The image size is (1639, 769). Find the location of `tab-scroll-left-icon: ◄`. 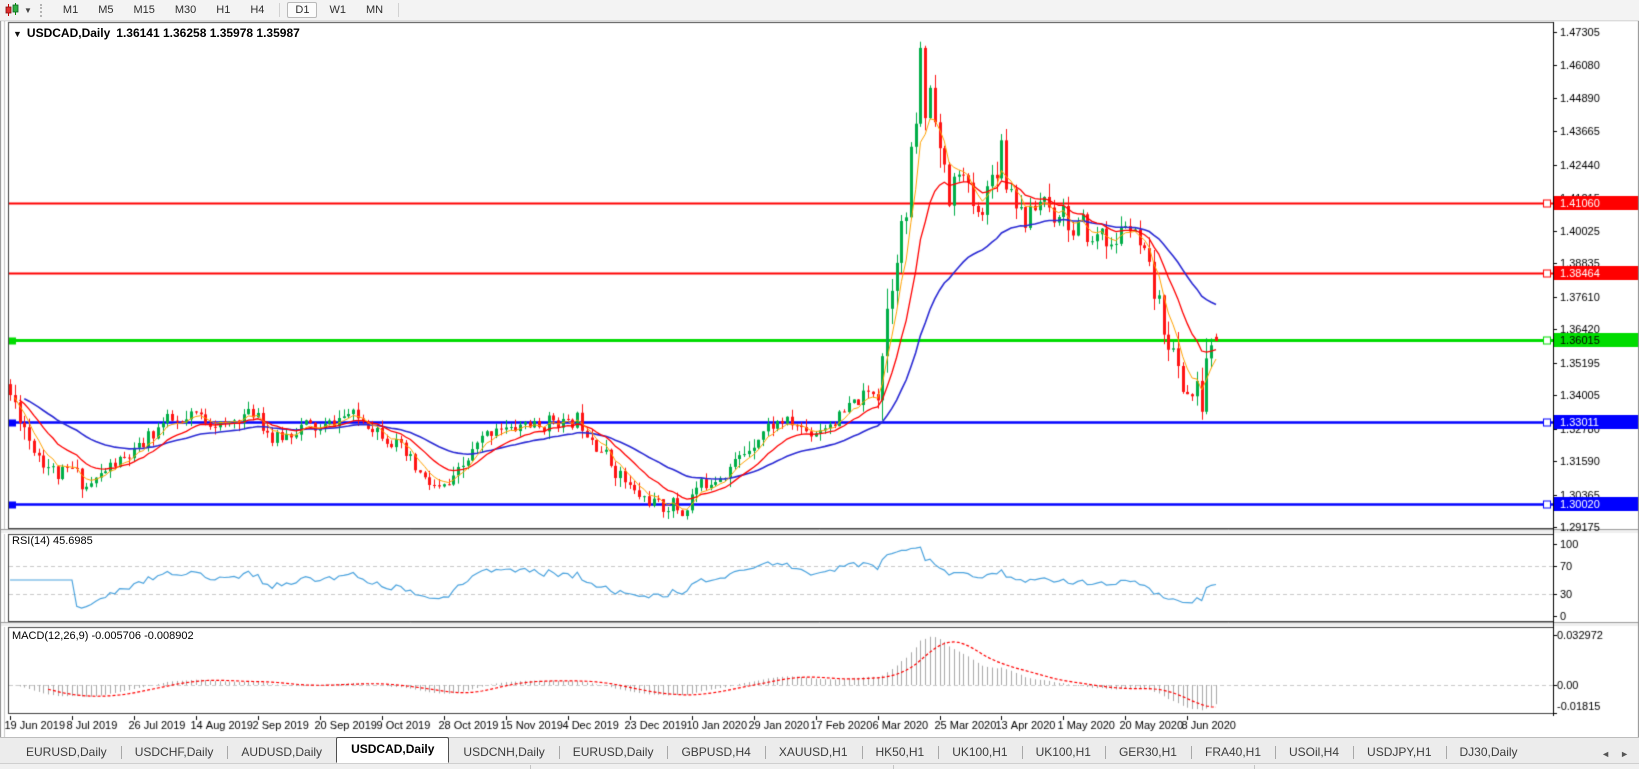

tab-scroll-left-icon: ◄ is located at coordinates (1605, 754).